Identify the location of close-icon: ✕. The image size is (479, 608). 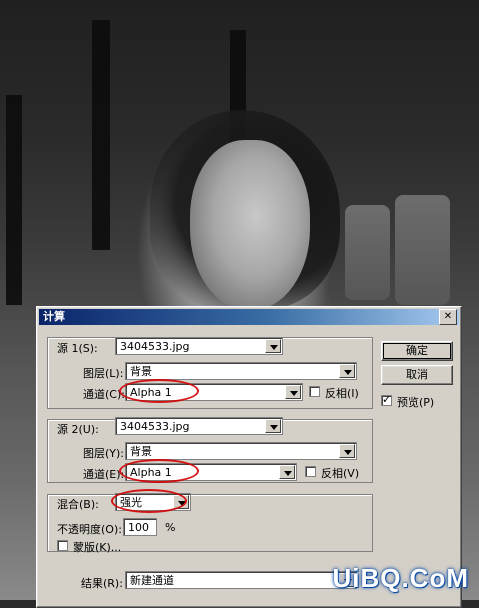
(448, 316).